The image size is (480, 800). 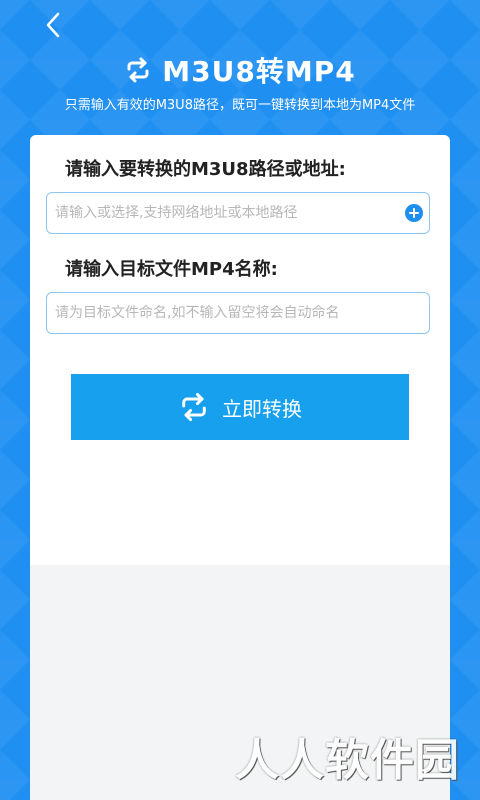 I want to click on target-name-label: 请输入目标文件MP4名称:, so click(x=171, y=269).